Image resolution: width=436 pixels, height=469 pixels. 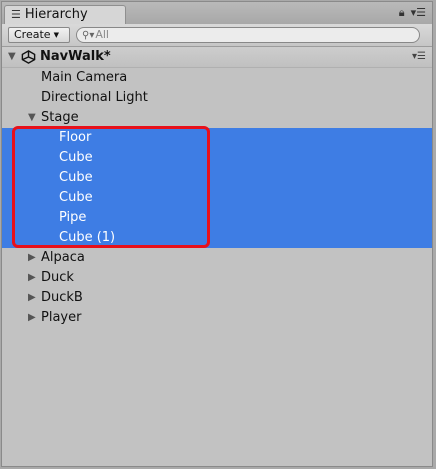 What do you see at coordinates (402, 12) in the screenshot?
I see `lock-icon: 🔒︎` at bounding box center [402, 12].